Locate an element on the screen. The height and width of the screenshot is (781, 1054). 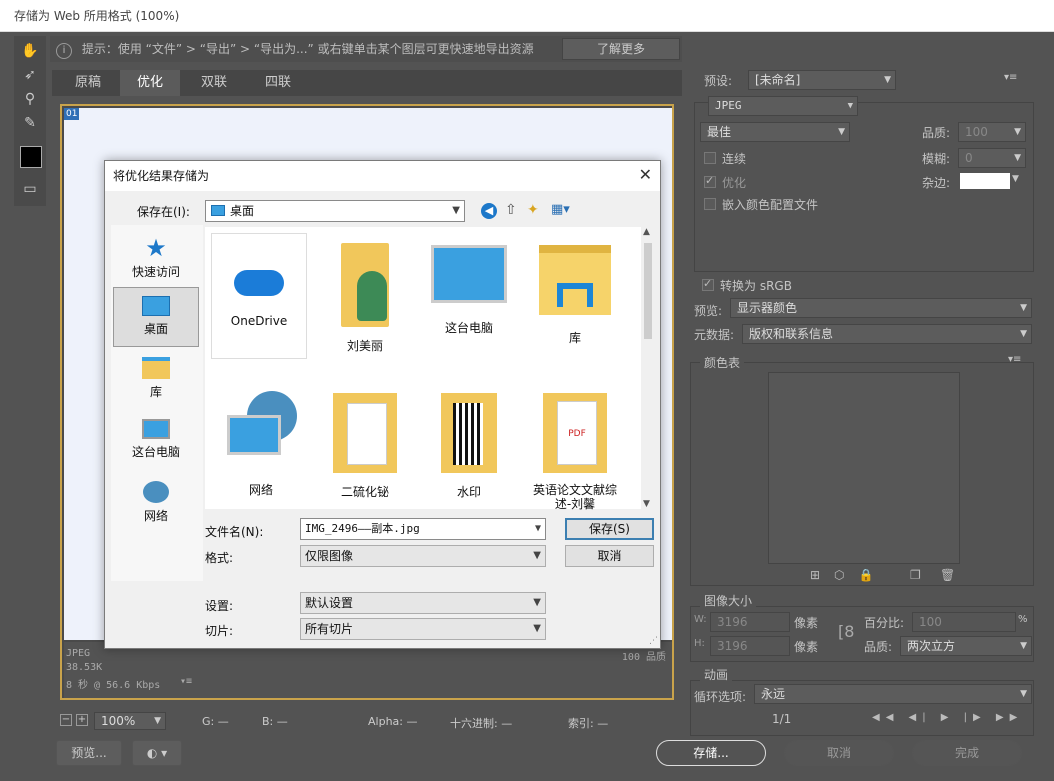
settings-label: 设置: is located at coordinates (219, 606).